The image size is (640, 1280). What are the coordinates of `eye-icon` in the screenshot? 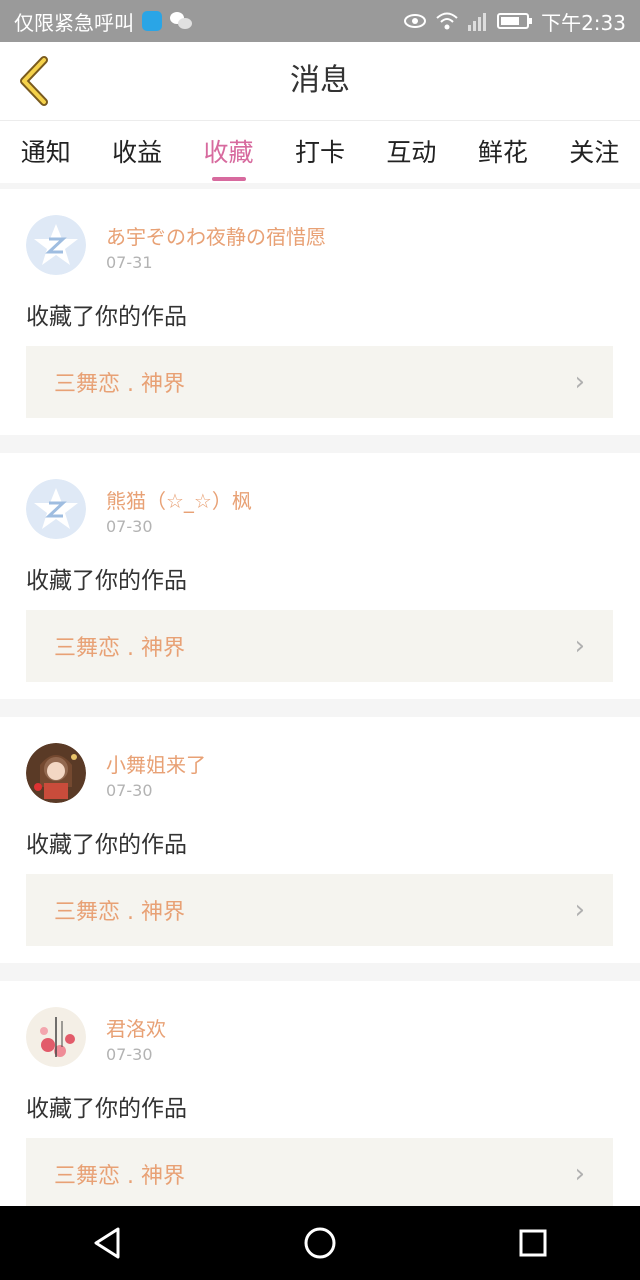 It's located at (415, 21).